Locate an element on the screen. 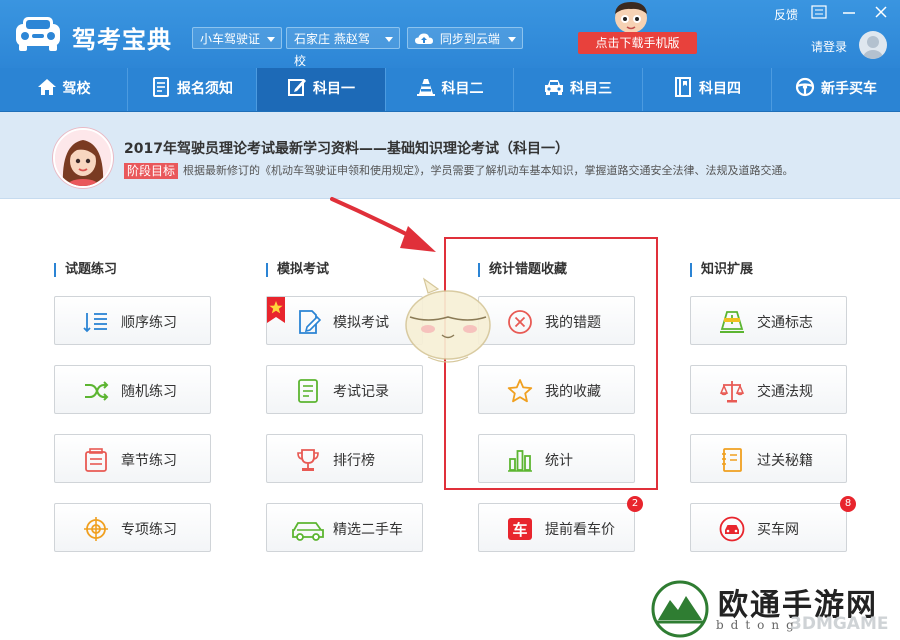 This screenshot has height=640, width=900. pass-tips-button: 过关秘籍 is located at coordinates (768, 458).